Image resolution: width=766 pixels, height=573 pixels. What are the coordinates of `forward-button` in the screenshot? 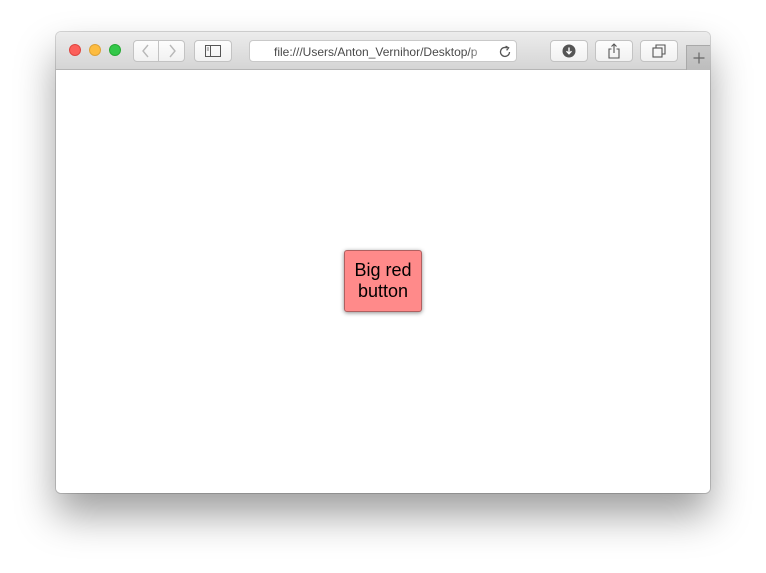 It's located at (172, 51).